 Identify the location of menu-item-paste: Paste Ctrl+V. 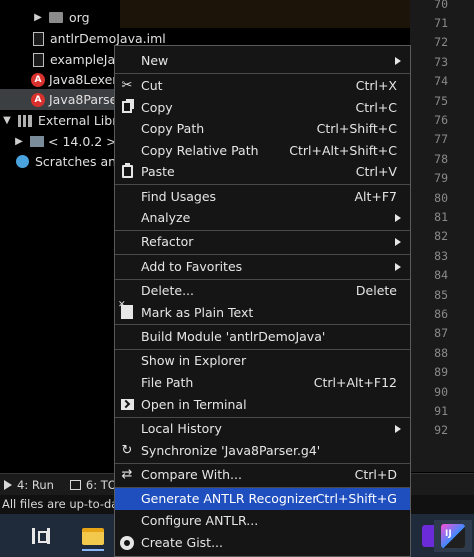
(262, 172).